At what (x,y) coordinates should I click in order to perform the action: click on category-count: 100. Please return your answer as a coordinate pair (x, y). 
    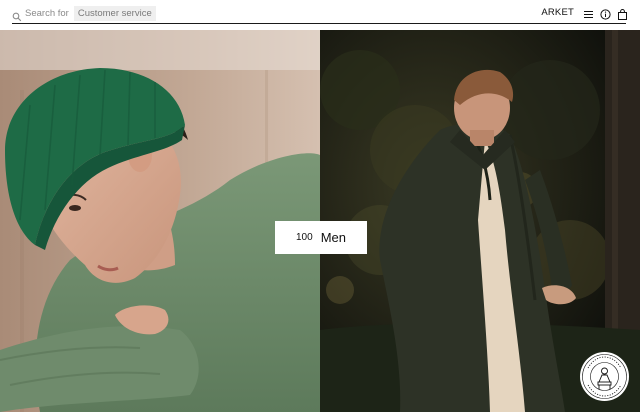
    Looking at the image, I should click on (304, 237).